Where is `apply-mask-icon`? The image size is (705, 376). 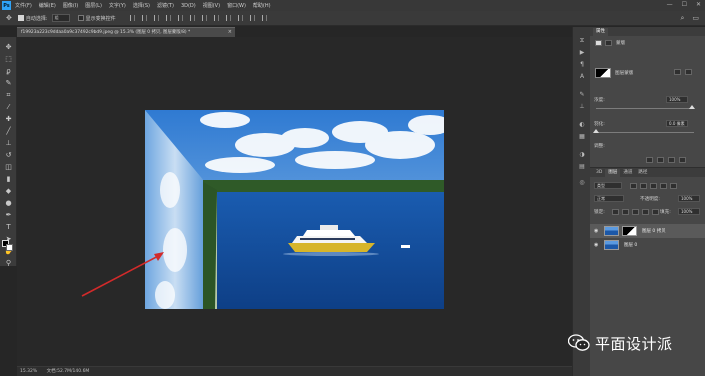 apply-mask-icon is located at coordinates (660, 160).